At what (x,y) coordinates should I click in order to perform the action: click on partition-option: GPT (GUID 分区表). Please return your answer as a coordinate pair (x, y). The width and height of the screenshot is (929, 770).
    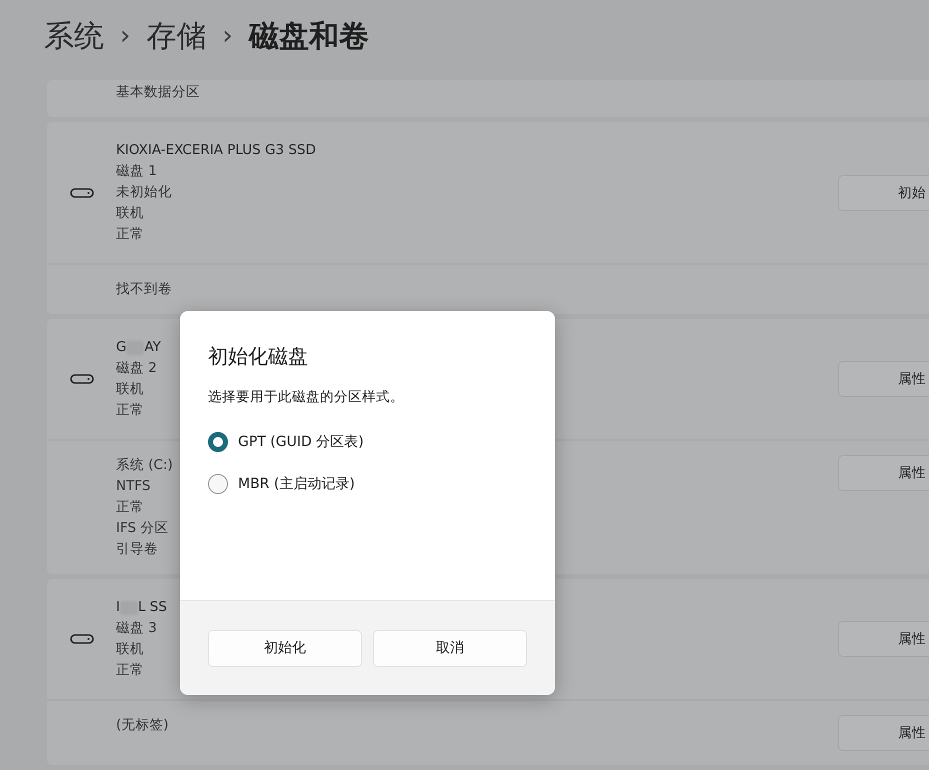
    Looking at the image, I should click on (367, 442).